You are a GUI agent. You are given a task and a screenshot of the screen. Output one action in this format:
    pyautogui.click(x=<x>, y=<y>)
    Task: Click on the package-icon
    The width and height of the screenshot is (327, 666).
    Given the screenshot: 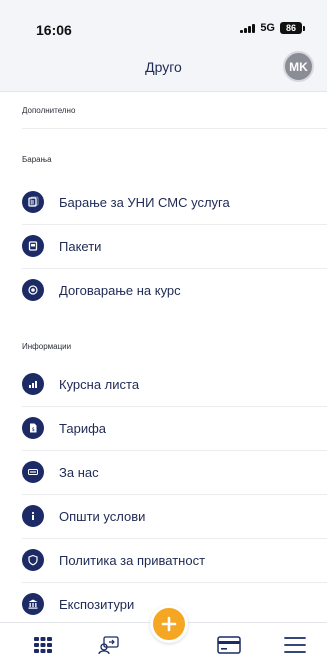 What is the action you would take?
    pyautogui.click(x=33, y=246)
    